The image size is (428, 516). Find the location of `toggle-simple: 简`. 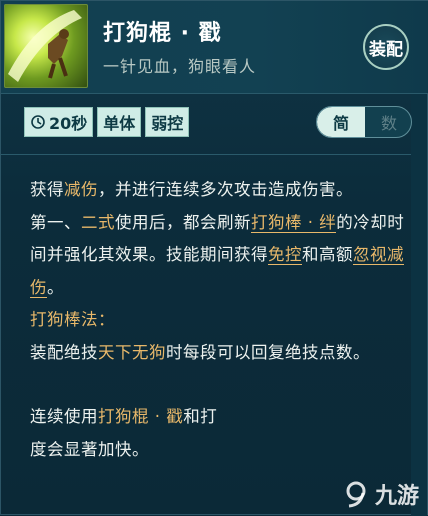

toggle-simple: 简 is located at coordinates (341, 122).